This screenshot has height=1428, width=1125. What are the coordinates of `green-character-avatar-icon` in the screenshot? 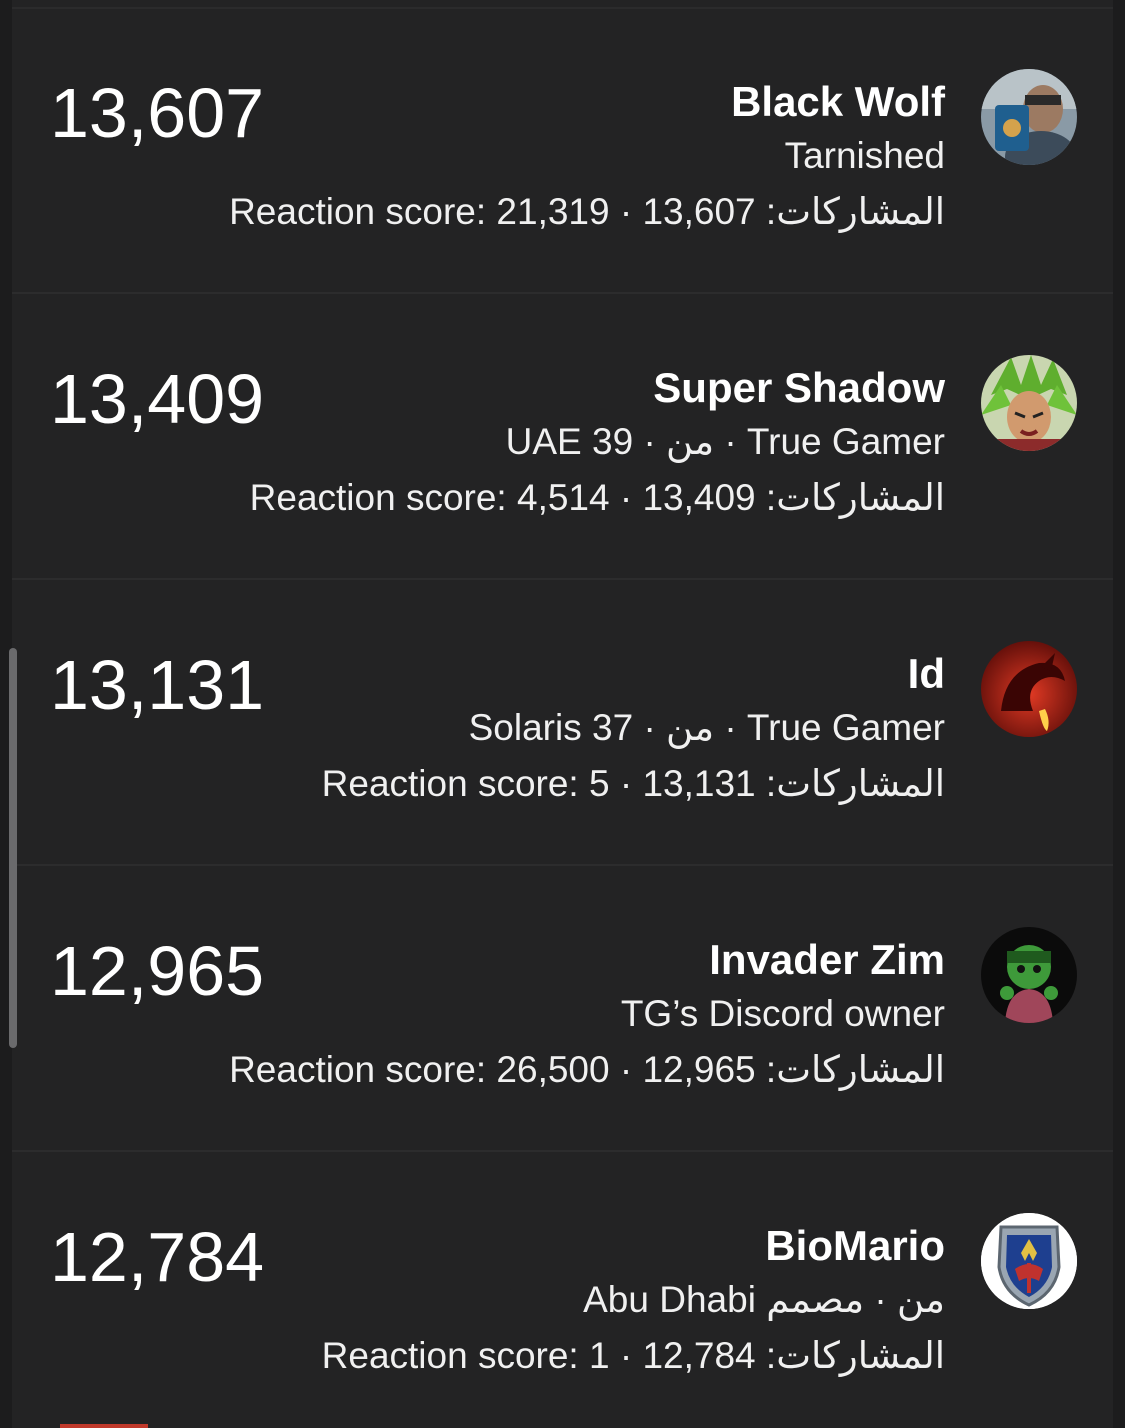 It's located at (1029, 975).